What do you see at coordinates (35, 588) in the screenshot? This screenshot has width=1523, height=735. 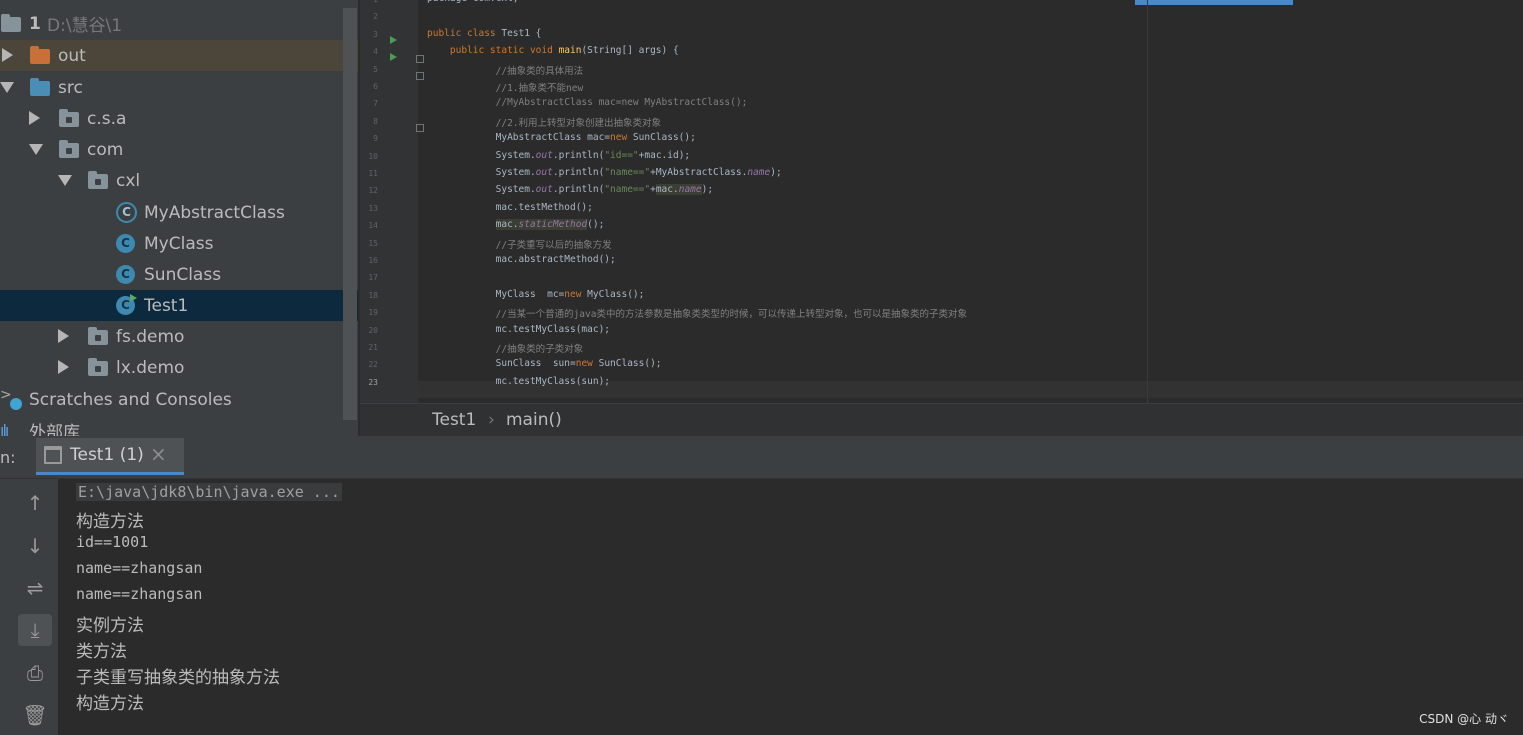 I see `soft-wrap-icon: ⇌` at bounding box center [35, 588].